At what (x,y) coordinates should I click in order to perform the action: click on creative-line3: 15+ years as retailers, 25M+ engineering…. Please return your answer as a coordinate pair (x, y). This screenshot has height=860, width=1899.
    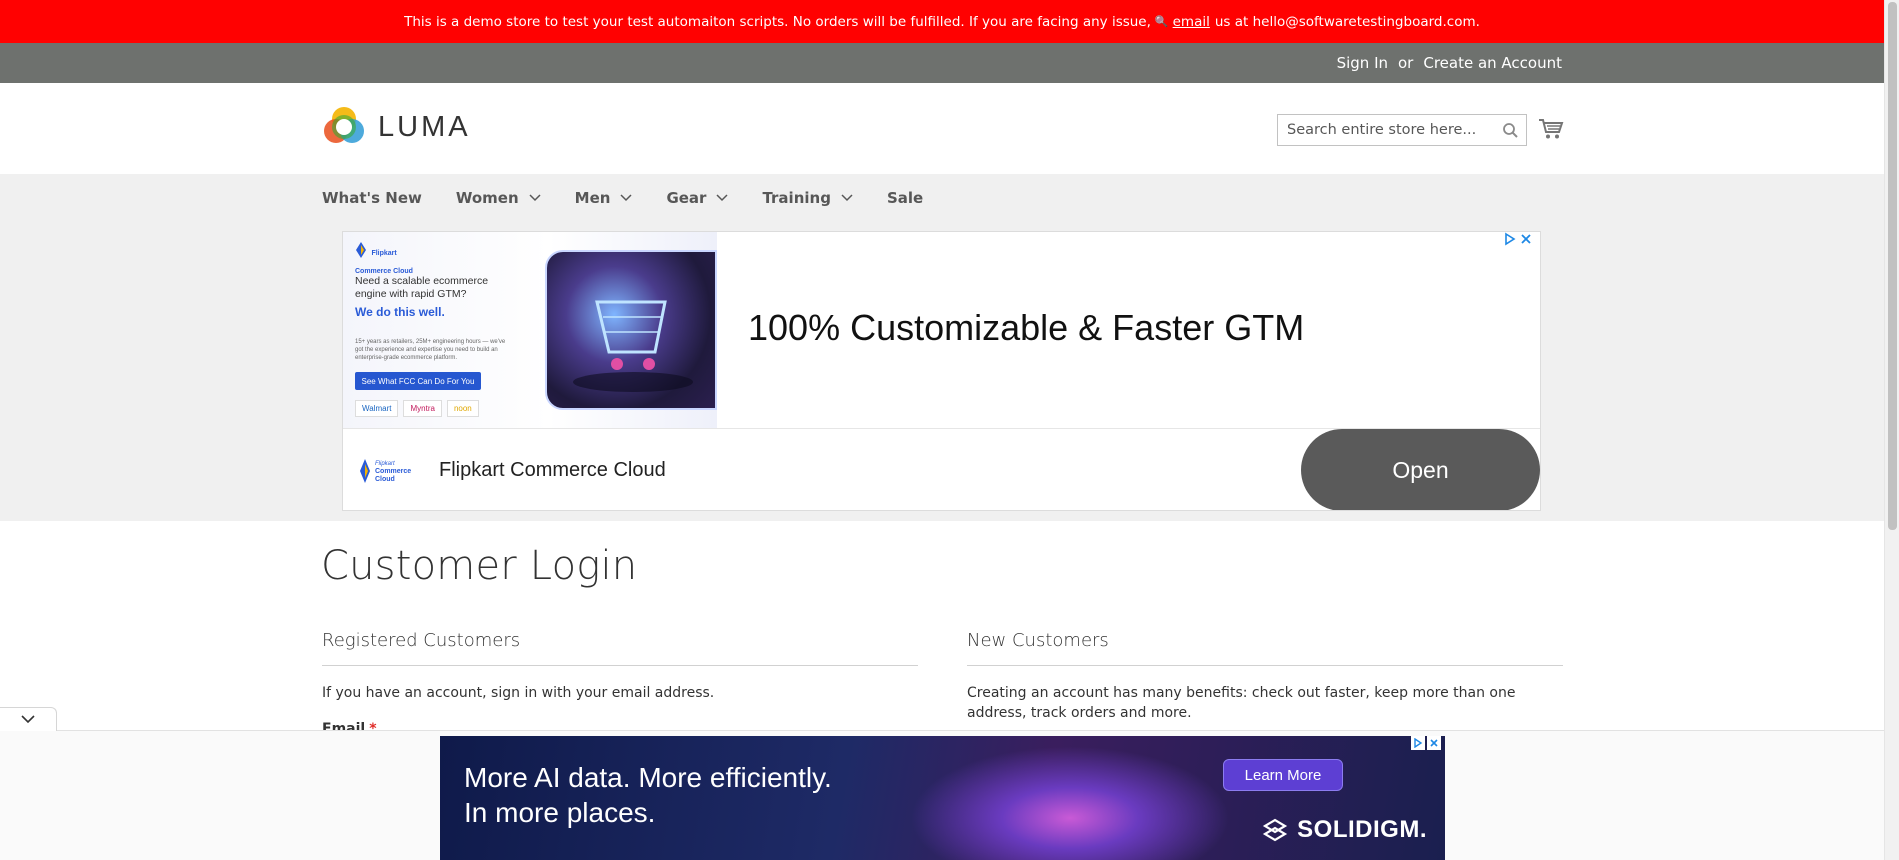
    Looking at the image, I should click on (430, 350).